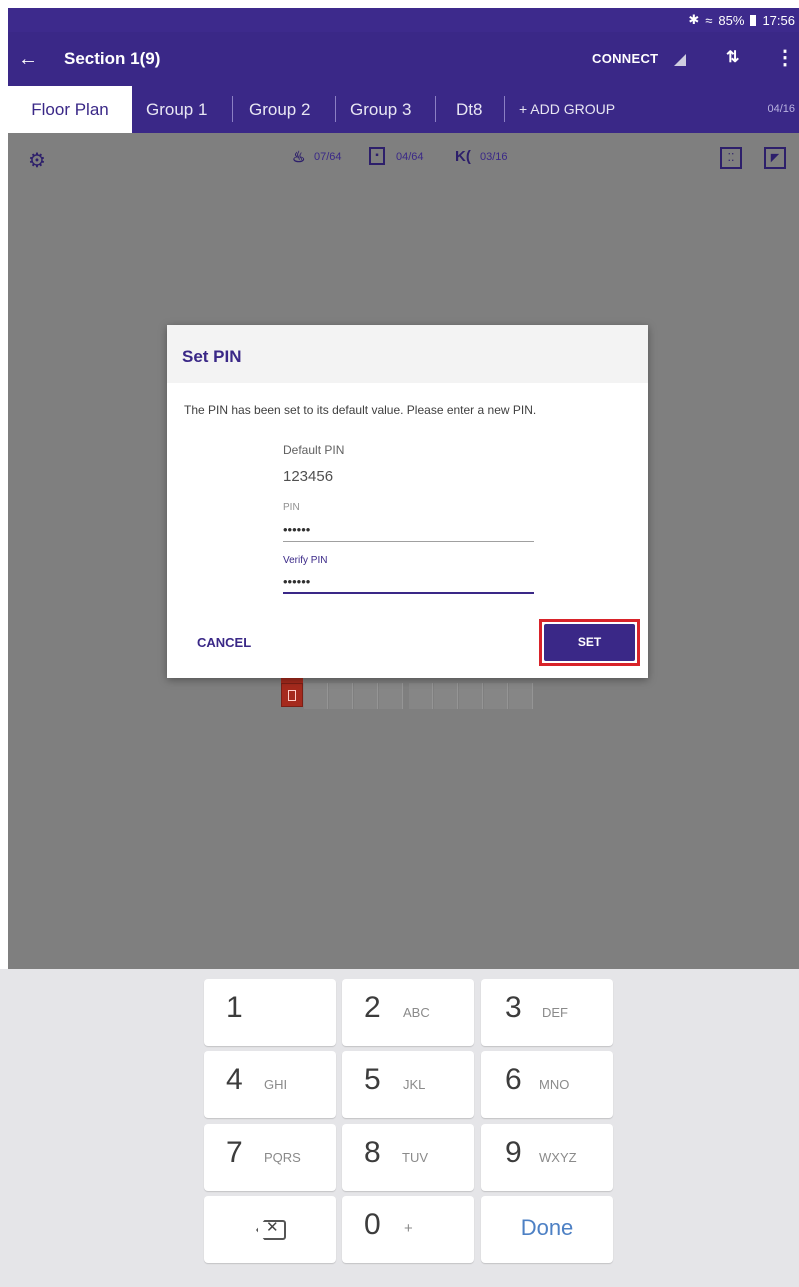  Describe the element at coordinates (70, 109) in the screenshot. I see `tab-floor-plan: Floor Plan` at that location.